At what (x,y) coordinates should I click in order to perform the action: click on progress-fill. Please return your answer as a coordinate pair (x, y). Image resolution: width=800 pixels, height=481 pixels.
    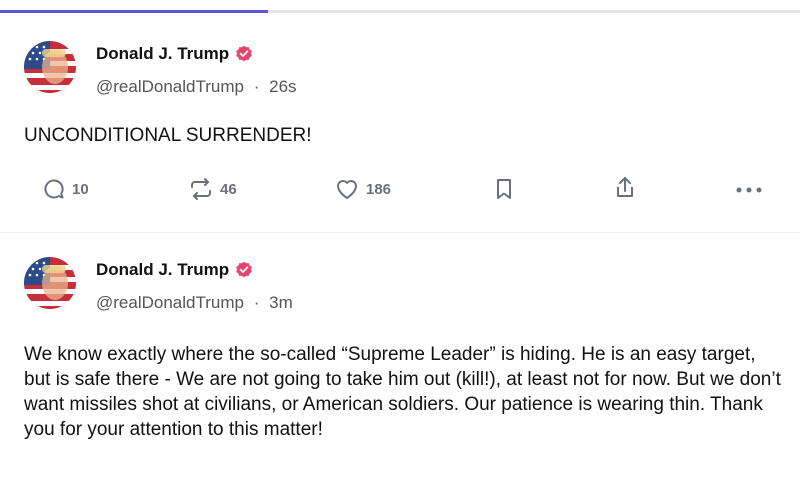
    Looking at the image, I should click on (134, 11).